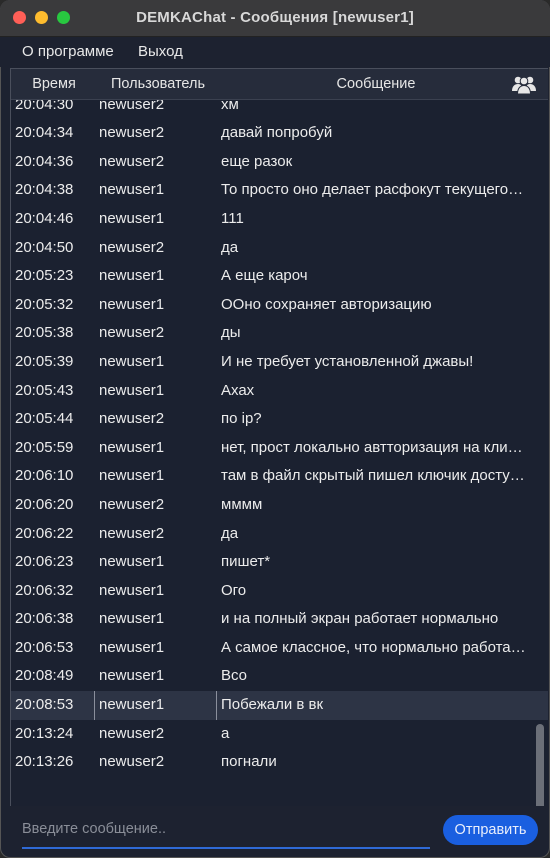 The image size is (550, 858). What do you see at coordinates (279, 562) in the screenshot?
I see `table-row: 20:06:23 newuser1 пишет*` at bounding box center [279, 562].